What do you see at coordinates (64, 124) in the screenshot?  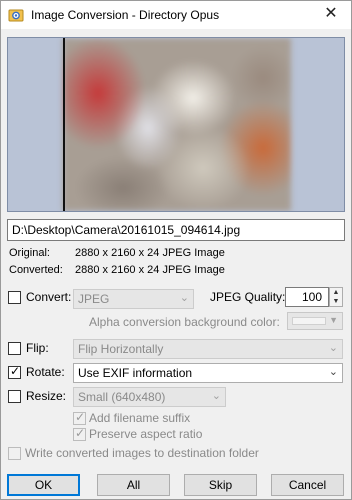 I see `photo-left-edge` at bounding box center [64, 124].